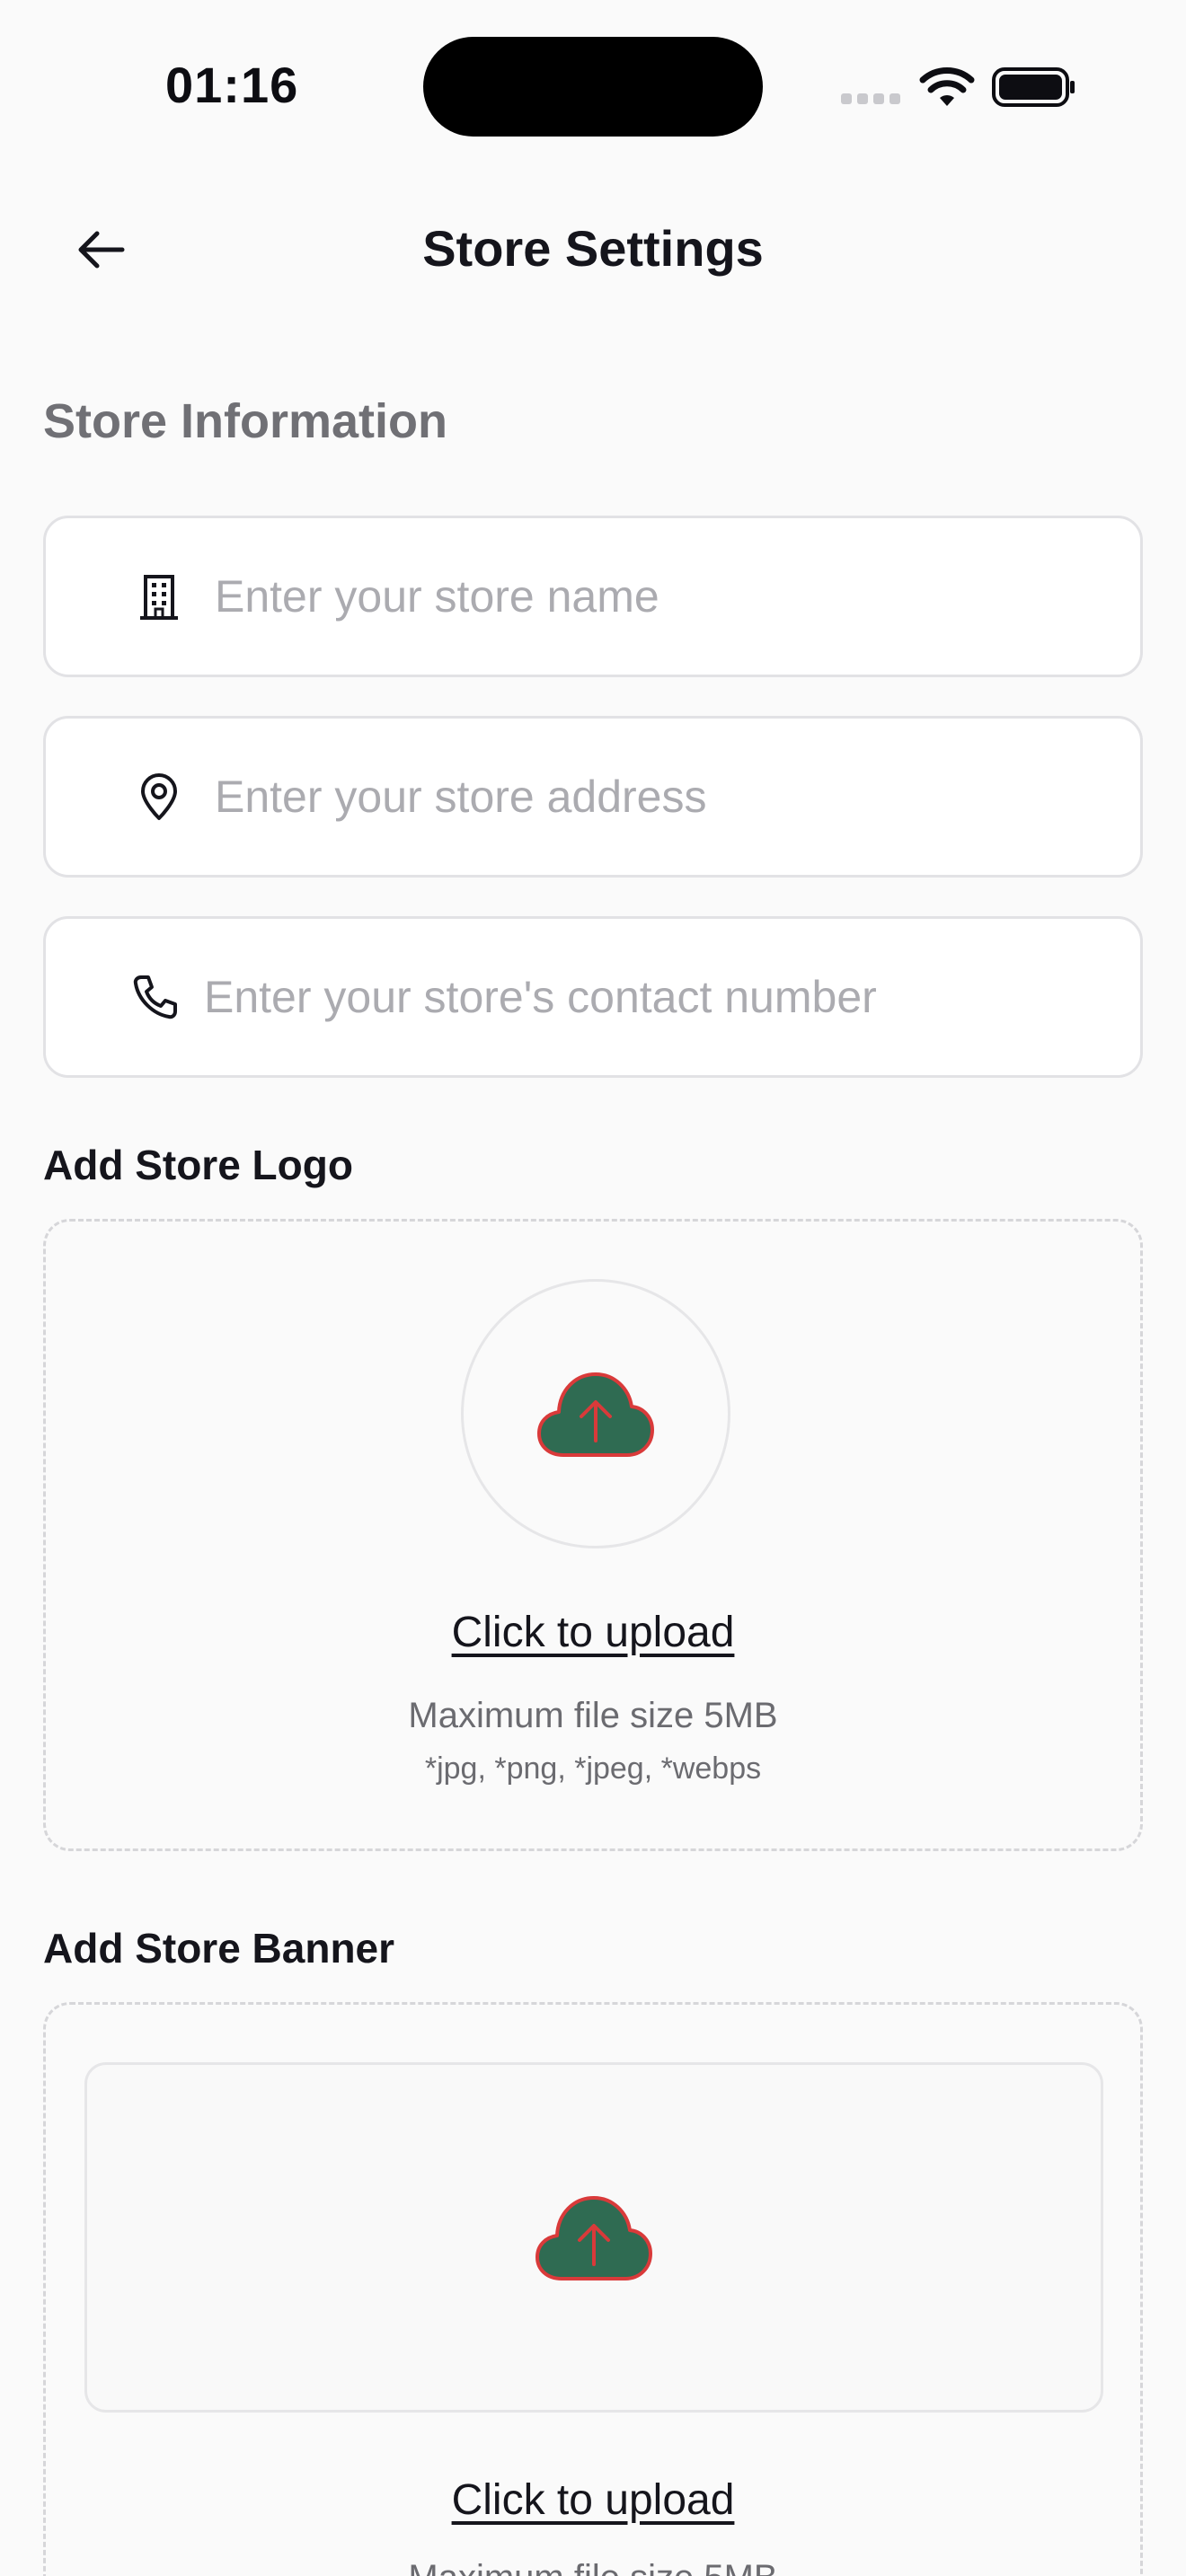 The image size is (1186, 2576). What do you see at coordinates (155, 997) in the screenshot?
I see `phone-icon` at bounding box center [155, 997].